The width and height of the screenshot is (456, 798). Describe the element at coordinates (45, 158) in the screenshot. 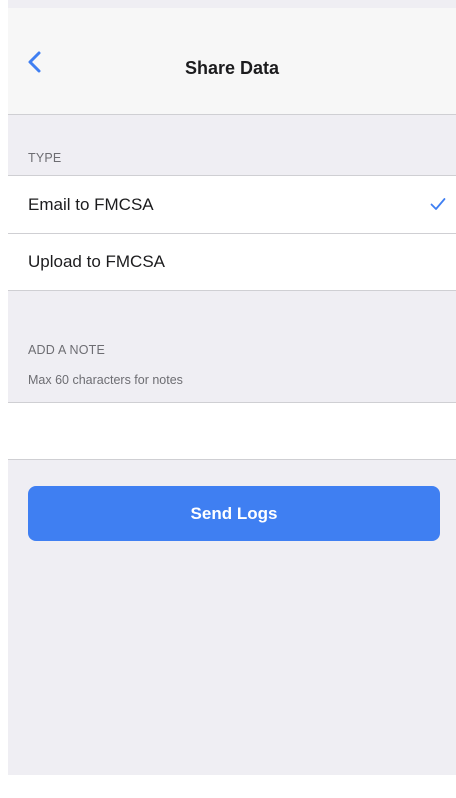

I see `type-section-header: TYPE` at that location.